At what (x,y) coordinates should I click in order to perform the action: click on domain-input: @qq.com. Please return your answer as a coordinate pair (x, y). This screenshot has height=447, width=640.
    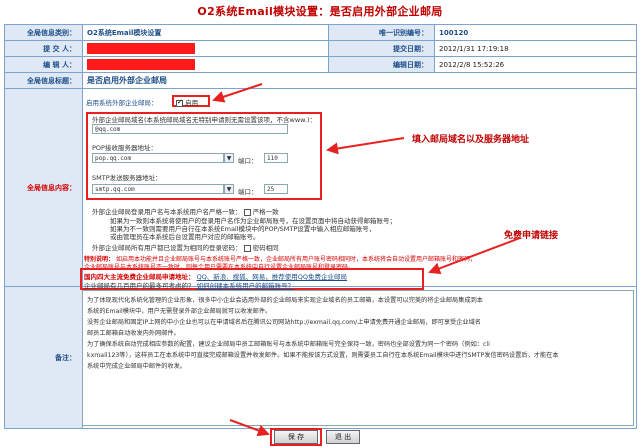
    Looking at the image, I should click on (190, 129).